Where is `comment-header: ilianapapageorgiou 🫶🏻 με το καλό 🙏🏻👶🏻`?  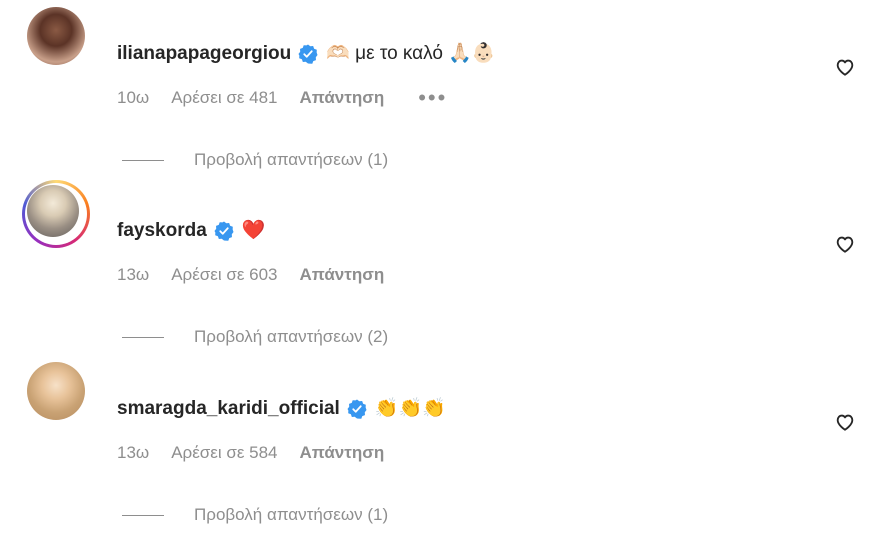 comment-header: ilianapapageorgiou 🫶🏻 με το καλό 🙏🏻👶🏻 is located at coordinates (306, 54).